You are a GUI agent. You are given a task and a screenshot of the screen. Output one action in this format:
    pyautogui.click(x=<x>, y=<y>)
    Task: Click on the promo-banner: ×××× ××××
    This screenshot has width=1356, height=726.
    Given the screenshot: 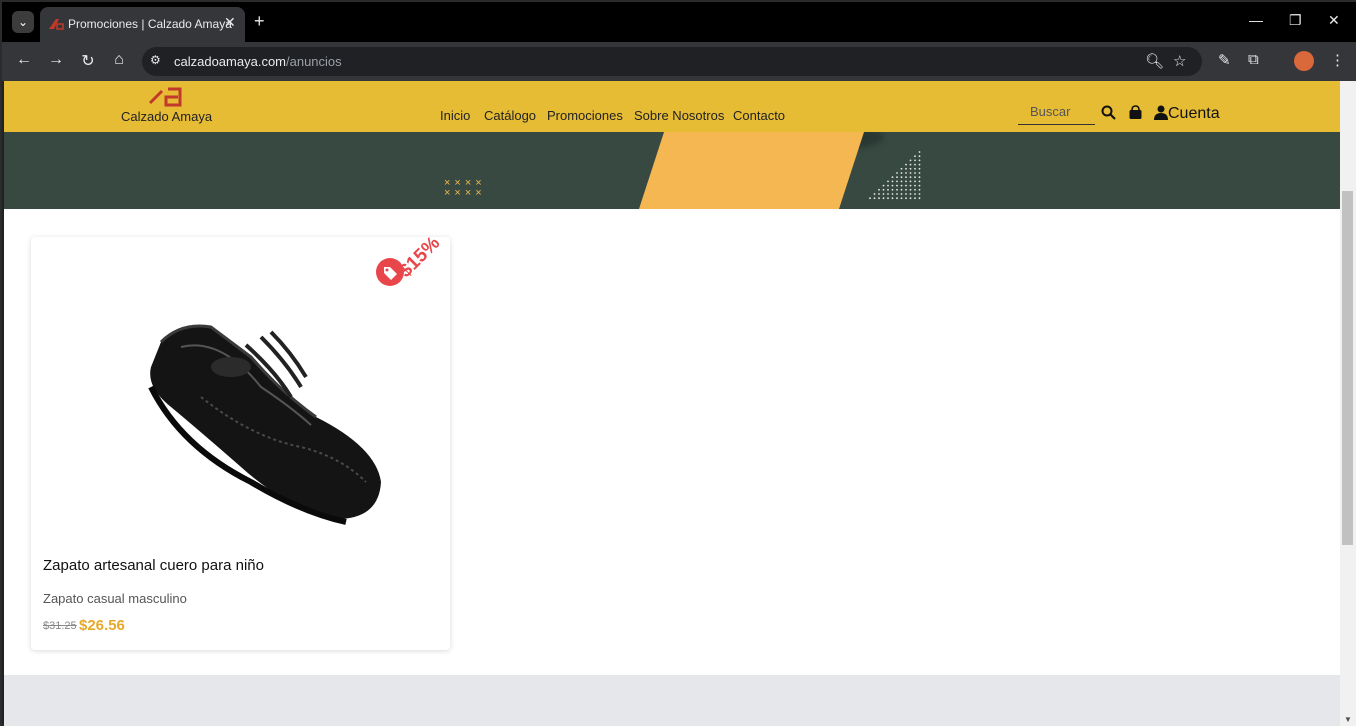 What is the action you would take?
    pyautogui.click(x=672, y=170)
    